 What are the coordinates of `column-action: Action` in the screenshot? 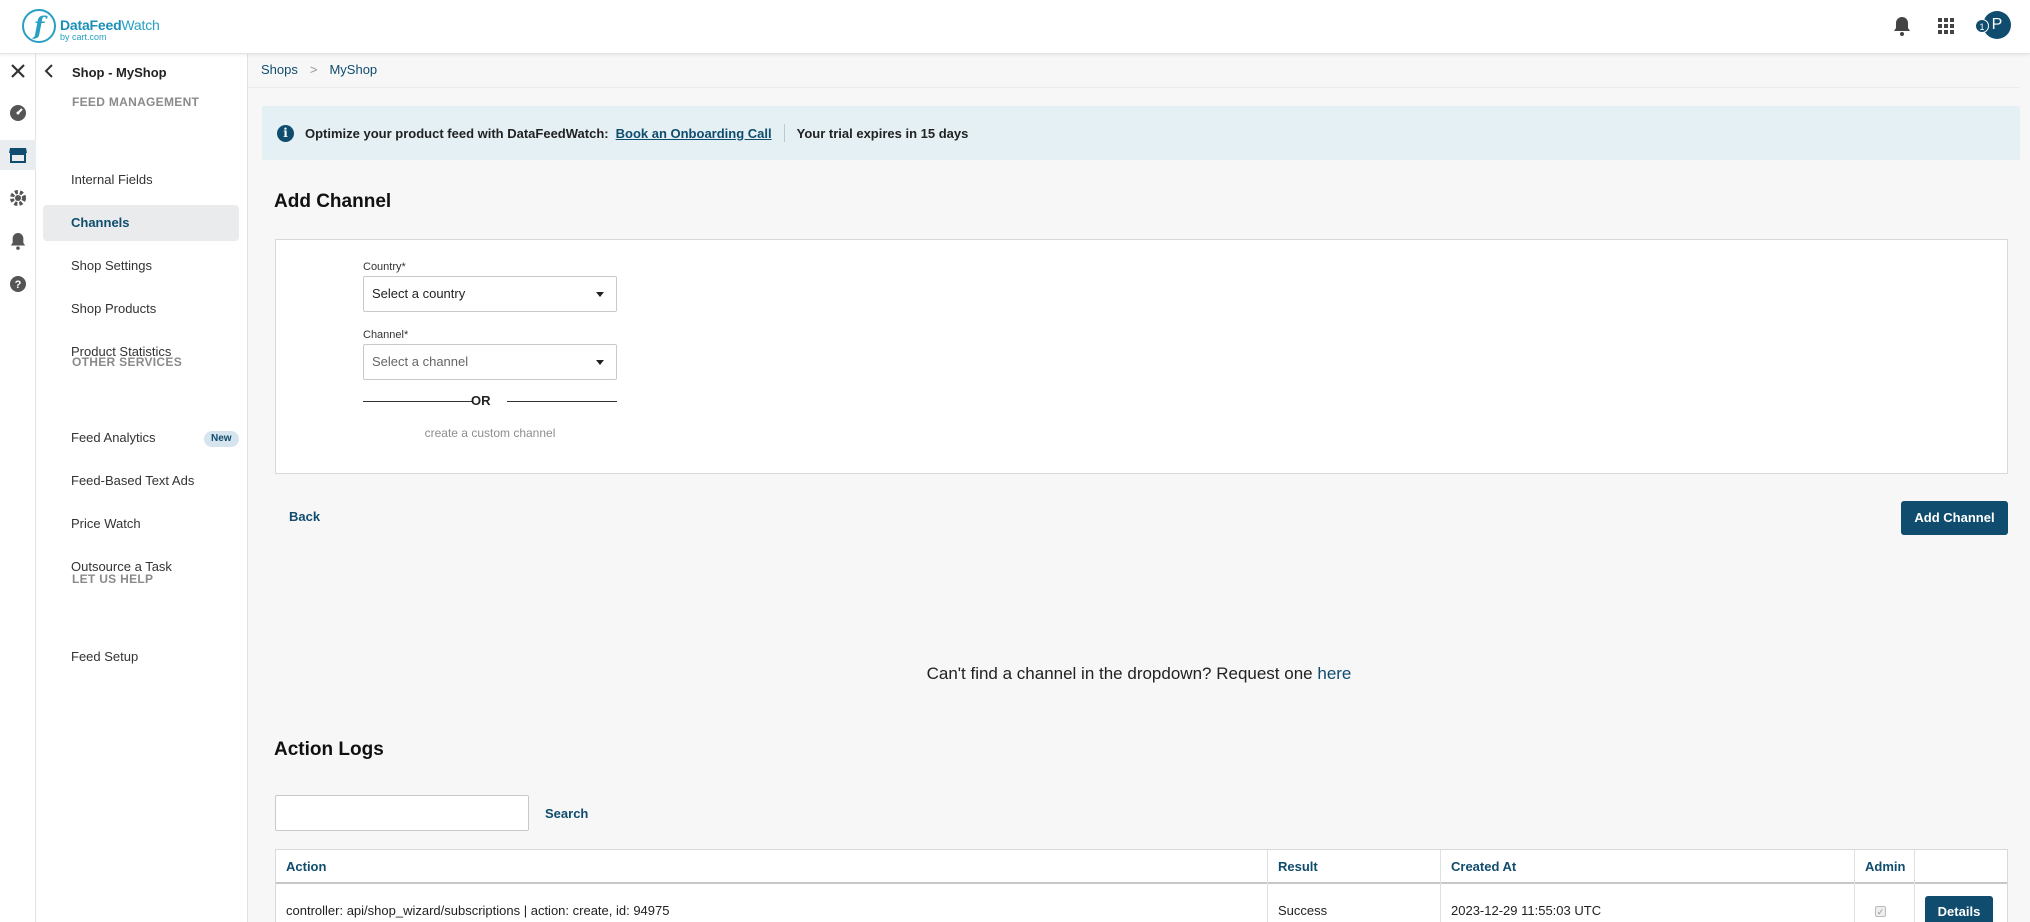 It's located at (772, 867).